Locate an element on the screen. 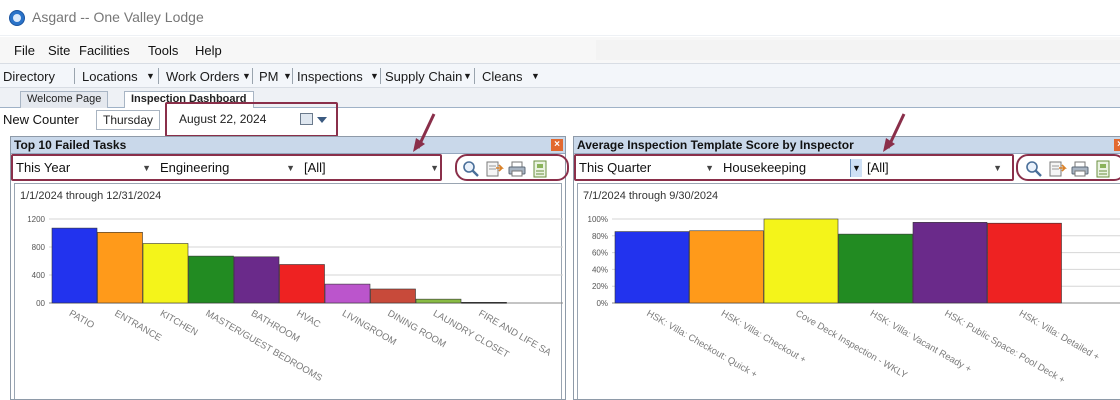 The width and height of the screenshot is (1120, 400). x-tick-label: KITCHEN is located at coordinates (179, 323).